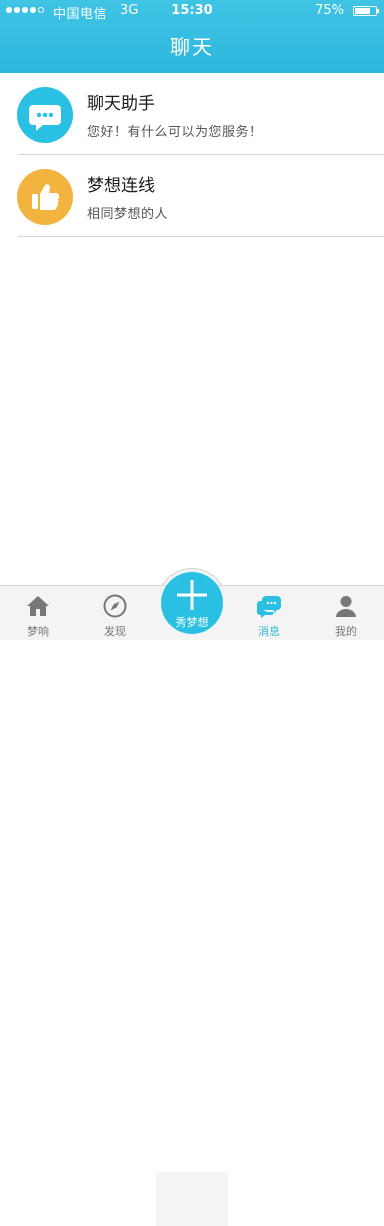  Describe the element at coordinates (115, 631) in the screenshot. I see `tab-label: 发现` at that location.